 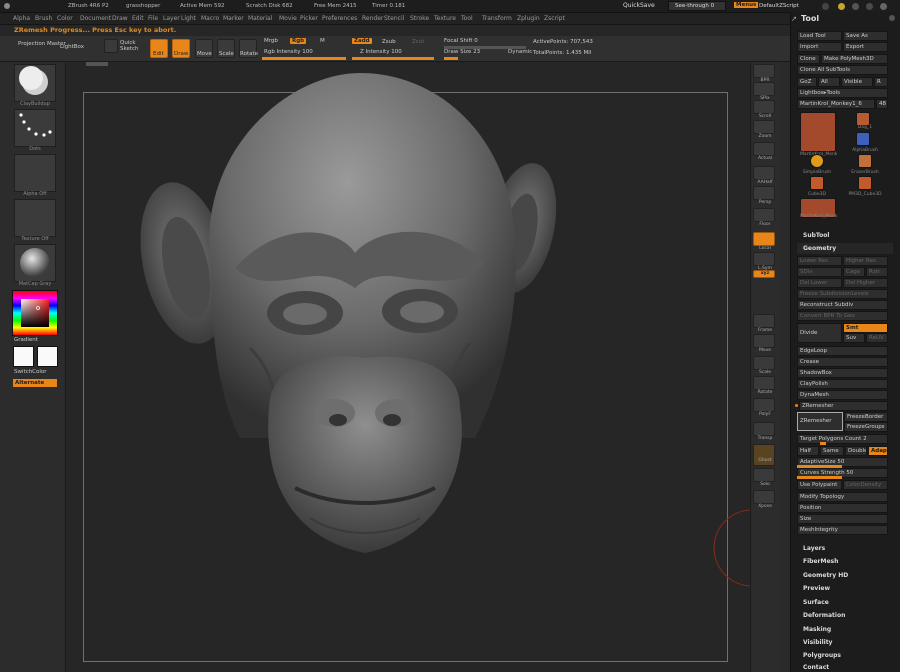 What do you see at coordinates (138, 18) in the screenshot?
I see `menu-item: Edit` at bounding box center [138, 18].